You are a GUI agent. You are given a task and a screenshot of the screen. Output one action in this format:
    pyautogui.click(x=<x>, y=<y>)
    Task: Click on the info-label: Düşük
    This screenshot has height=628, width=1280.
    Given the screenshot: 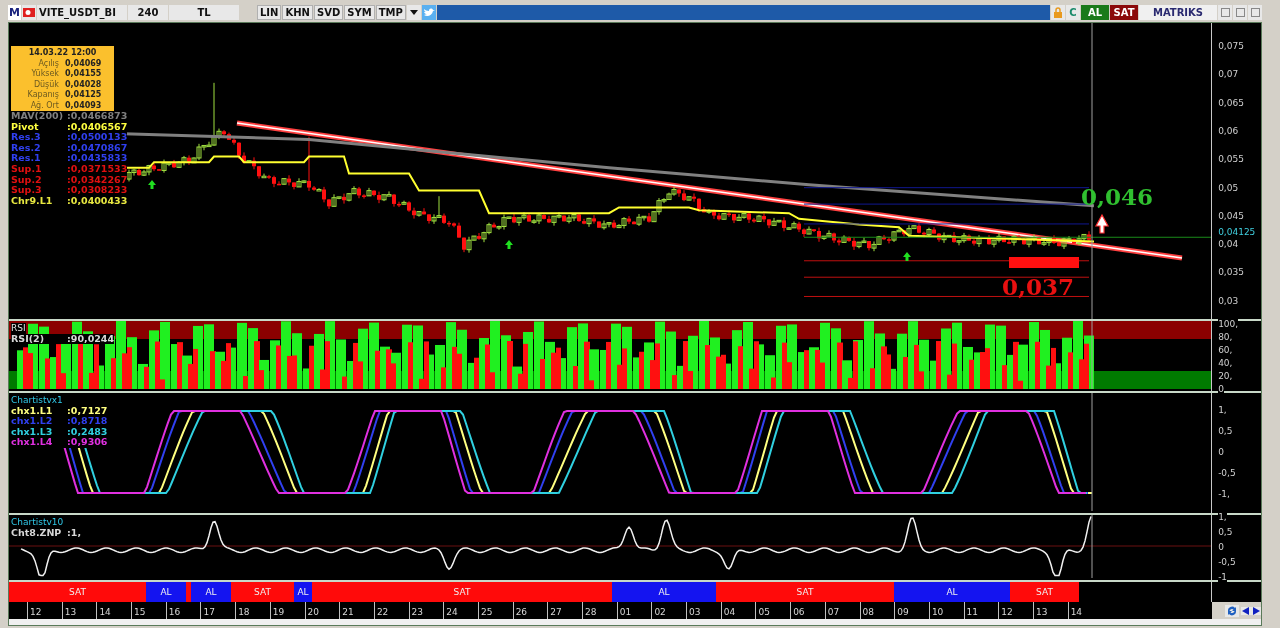 What is the action you would take?
    pyautogui.click(x=46, y=84)
    